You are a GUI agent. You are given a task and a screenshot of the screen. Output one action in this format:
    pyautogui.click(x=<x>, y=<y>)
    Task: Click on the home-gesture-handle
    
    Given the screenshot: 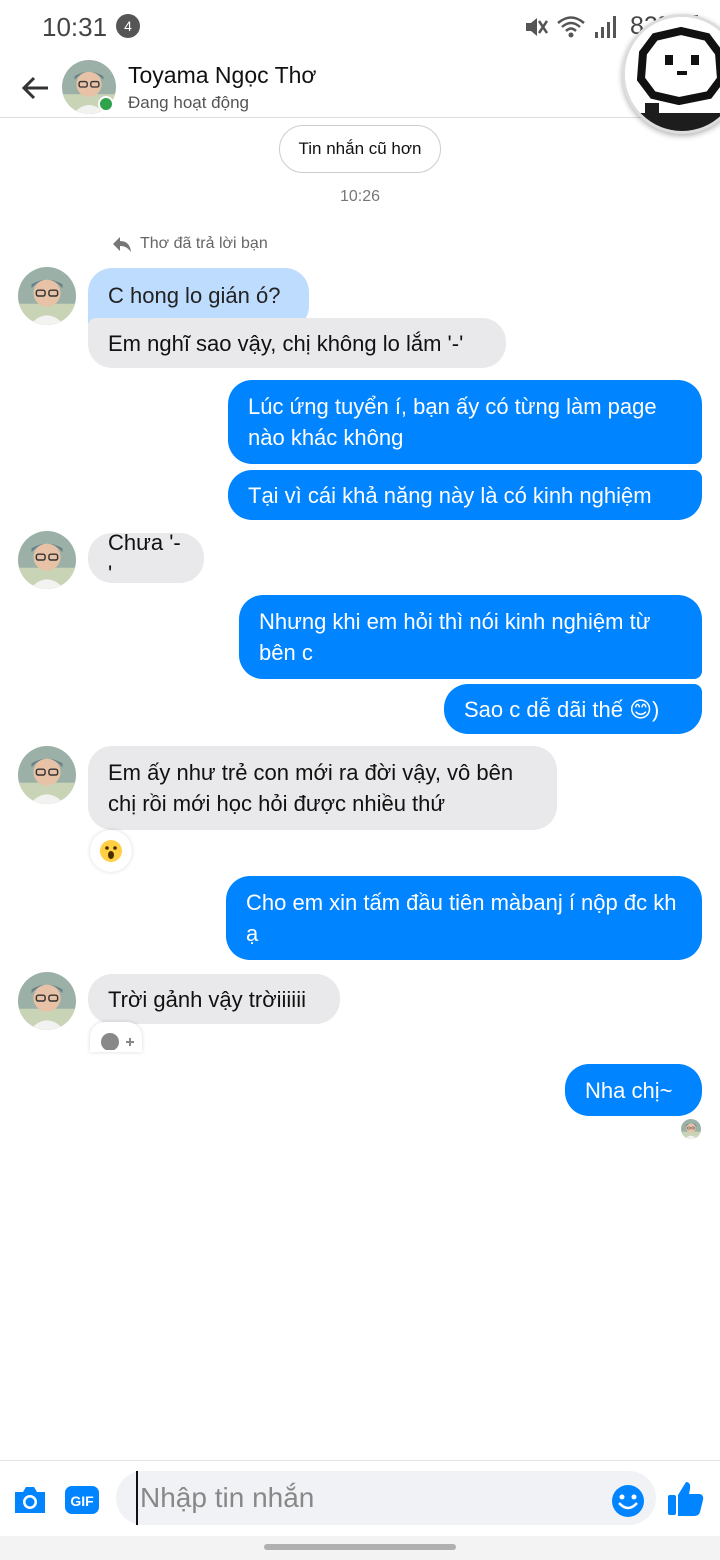 What is the action you would take?
    pyautogui.click(x=360, y=1547)
    